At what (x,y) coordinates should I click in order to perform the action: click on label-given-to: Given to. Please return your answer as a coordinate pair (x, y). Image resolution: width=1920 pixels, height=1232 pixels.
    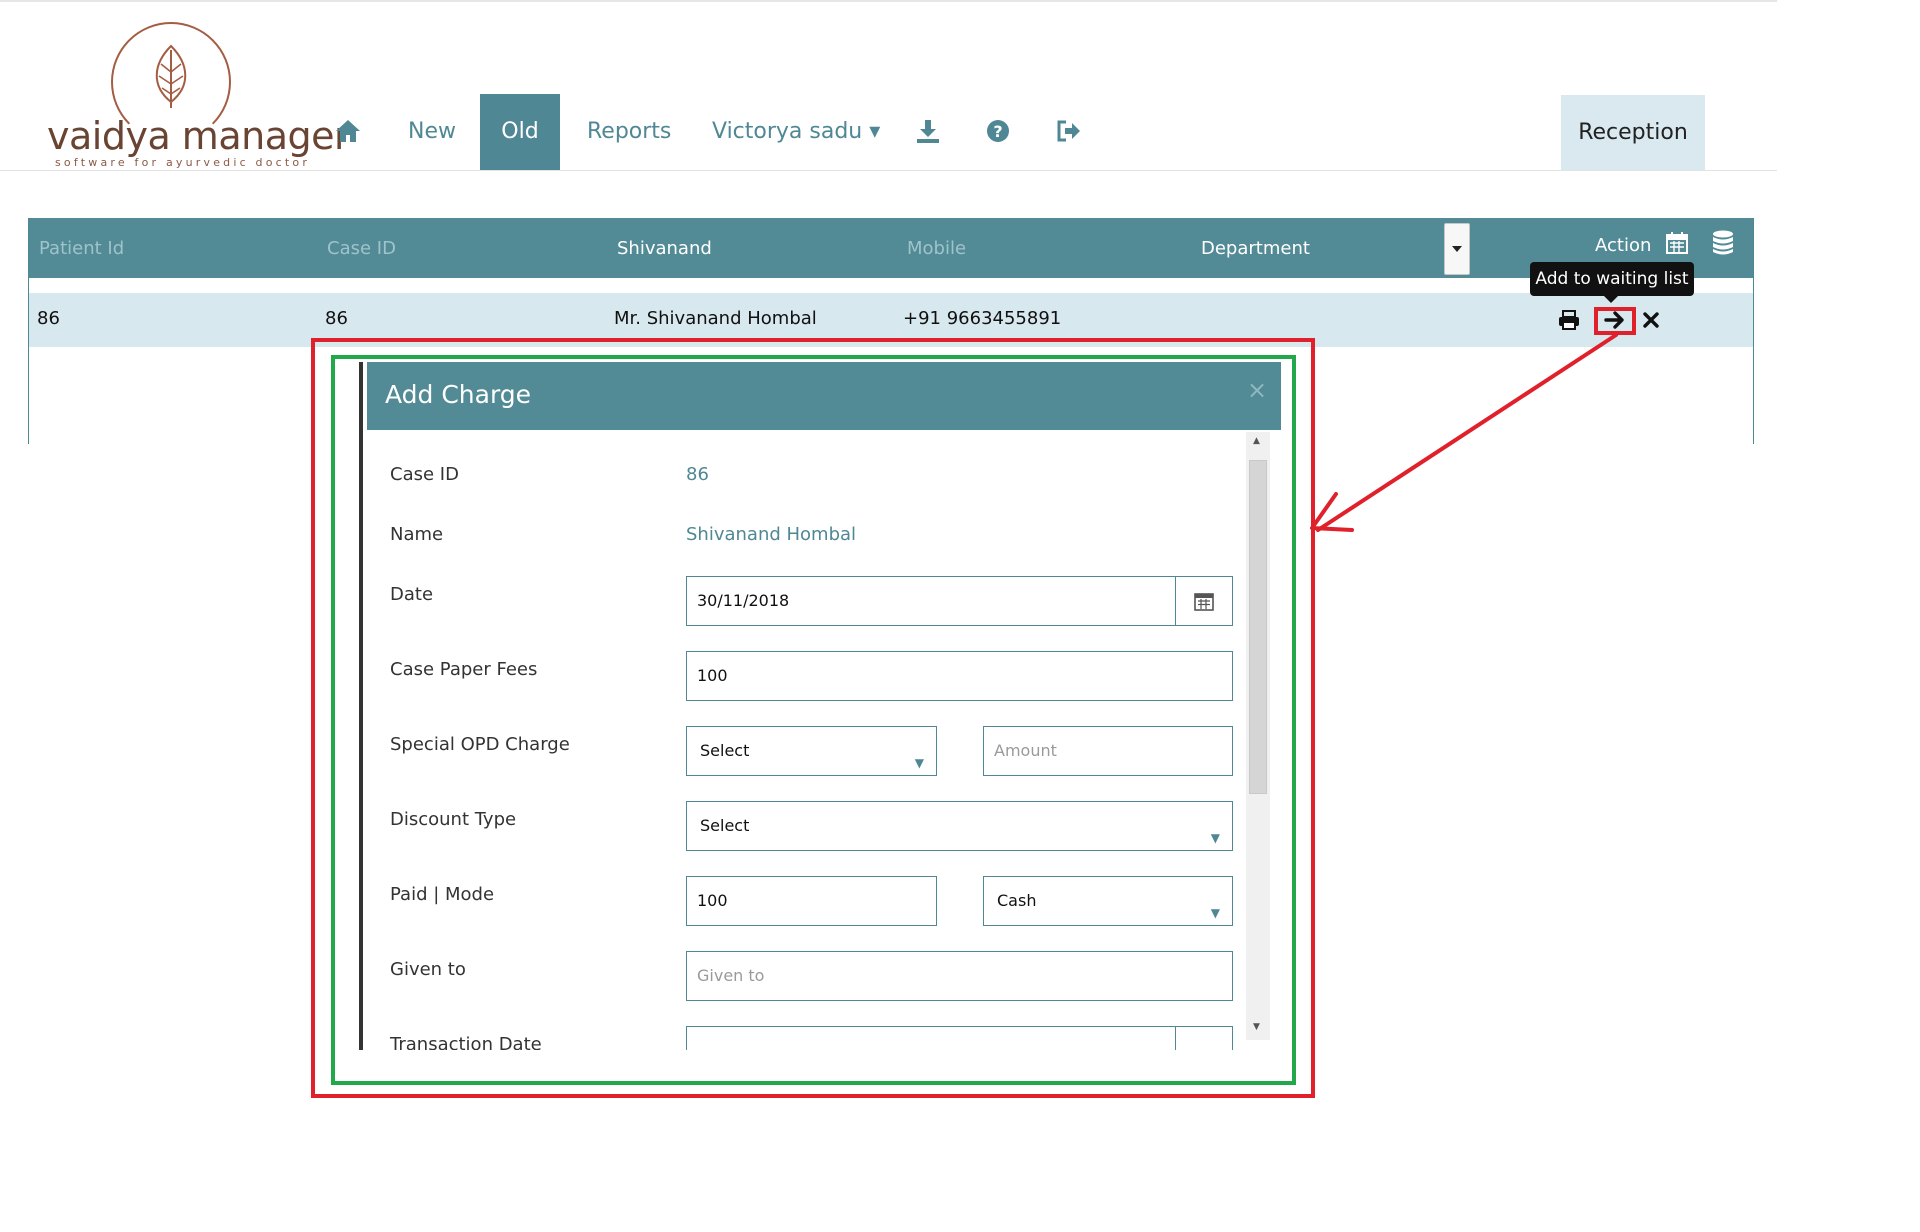
    Looking at the image, I should click on (428, 969).